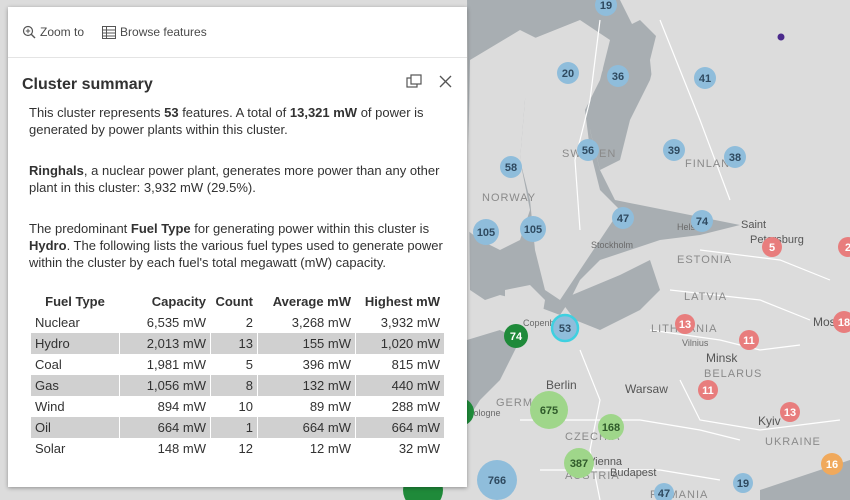 Image resolution: width=850 pixels, height=500 pixels. Describe the element at coordinates (753, 225) in the screenshot. I see `city-saint-petersburg: Saint` at that location.